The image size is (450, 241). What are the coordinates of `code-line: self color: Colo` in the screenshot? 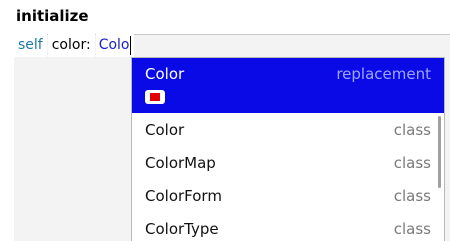 It's located at (74, 45).